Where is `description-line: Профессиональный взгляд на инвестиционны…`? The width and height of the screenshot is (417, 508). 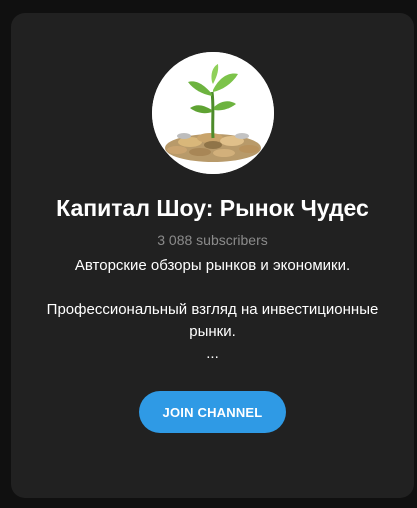 description-line: Профессиональный взгляд на инвестиционны… is located at coordinates (212, 320).